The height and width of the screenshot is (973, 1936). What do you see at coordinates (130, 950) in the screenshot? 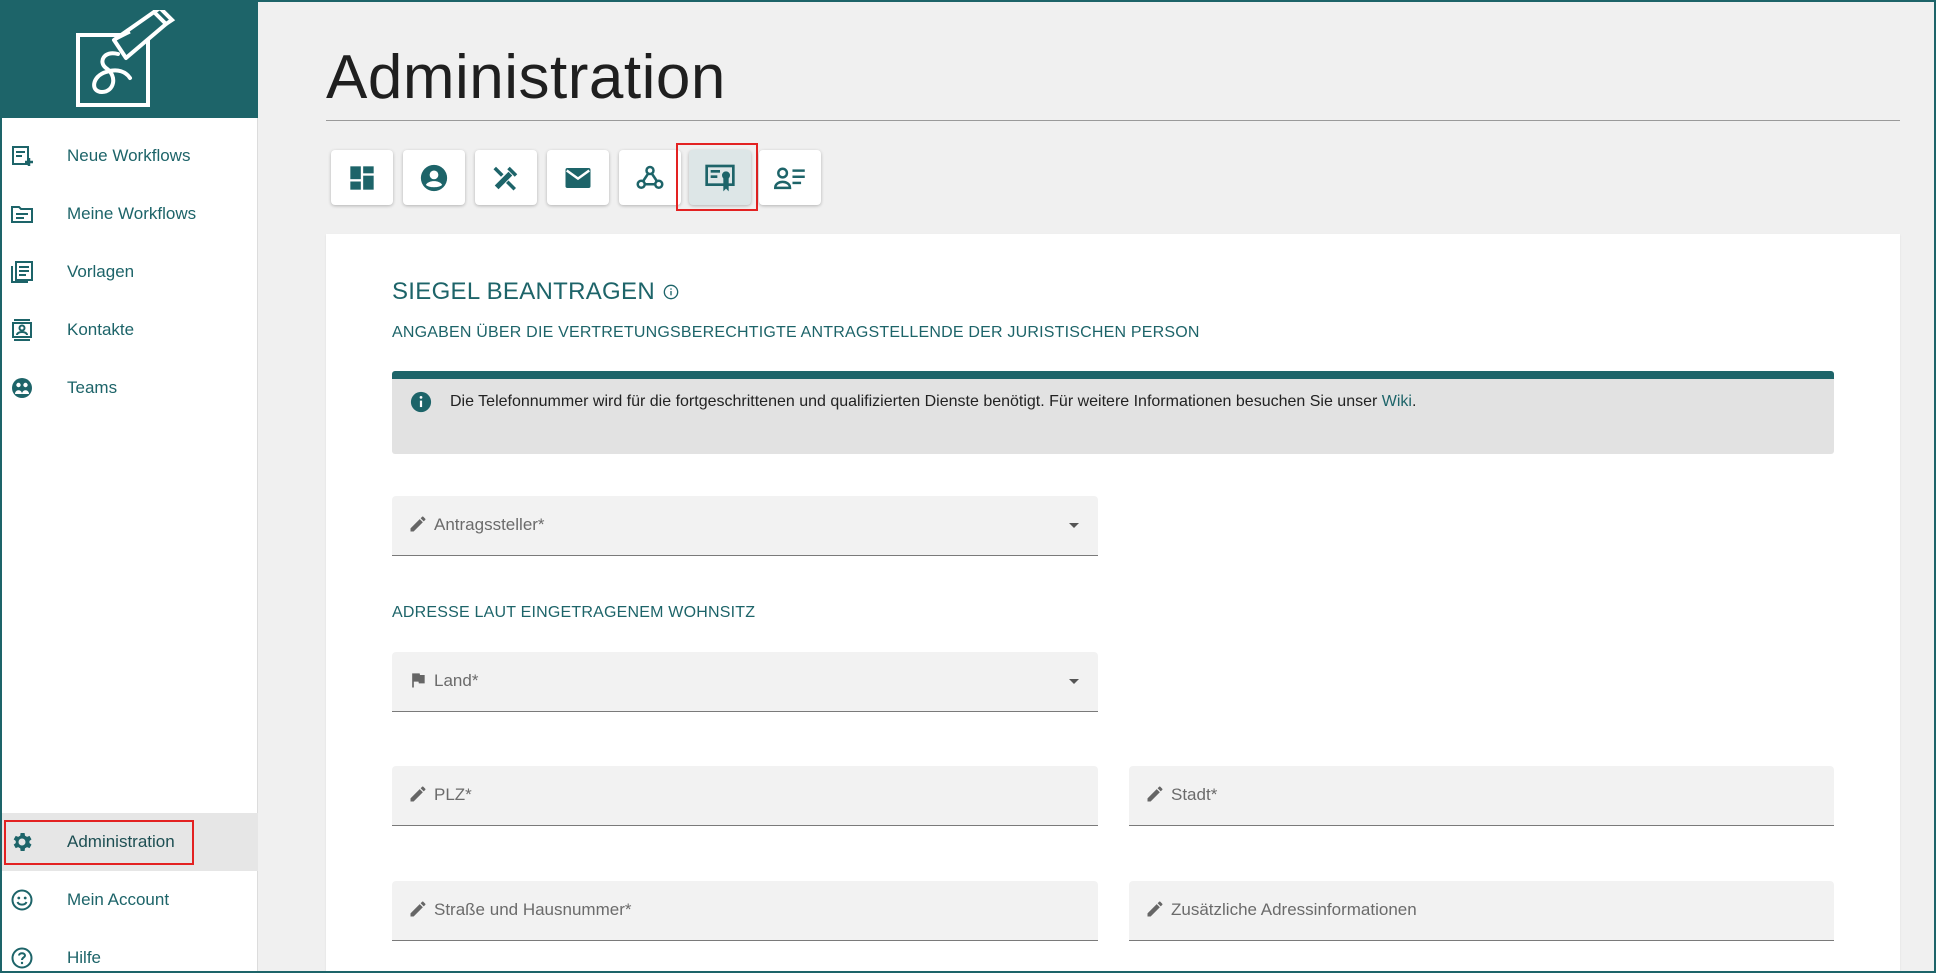
I see `sidebar-item-hilfe: Hilfe` at bounding box center [130, 950].